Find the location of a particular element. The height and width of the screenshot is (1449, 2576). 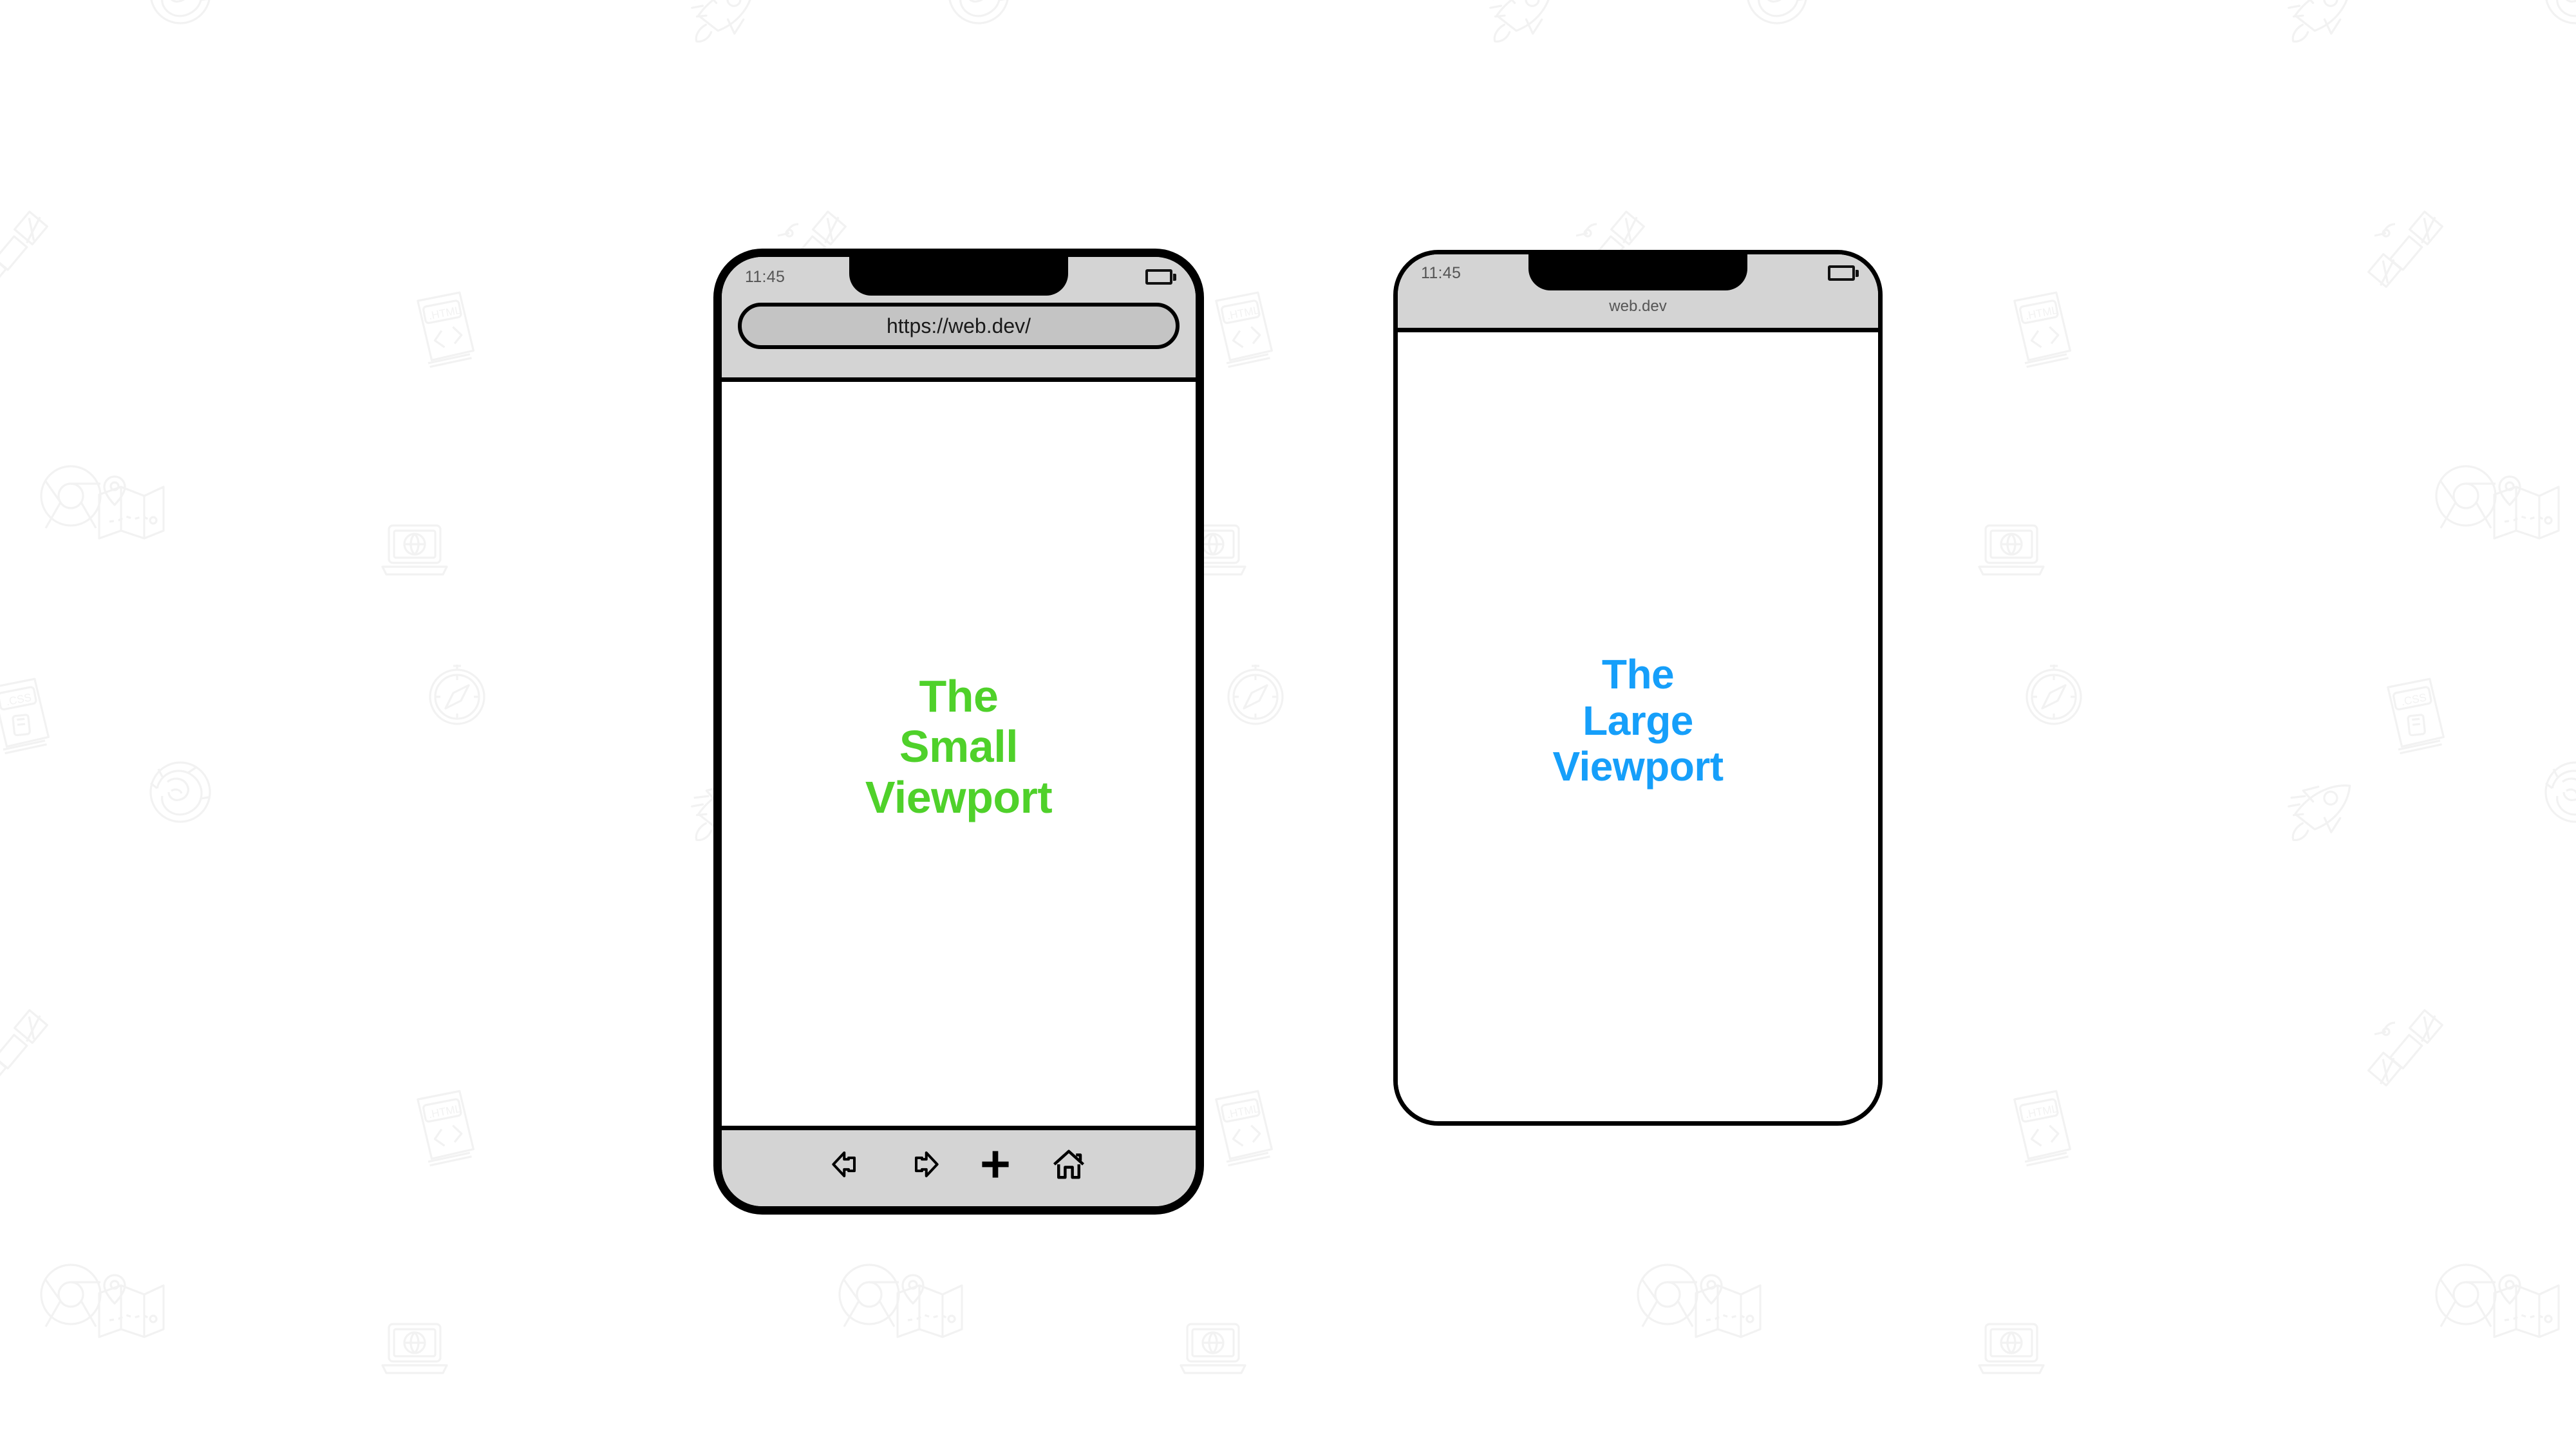

browser-chrome-top-large: 11:45 web.dev is located at coordinates (1638, 293).